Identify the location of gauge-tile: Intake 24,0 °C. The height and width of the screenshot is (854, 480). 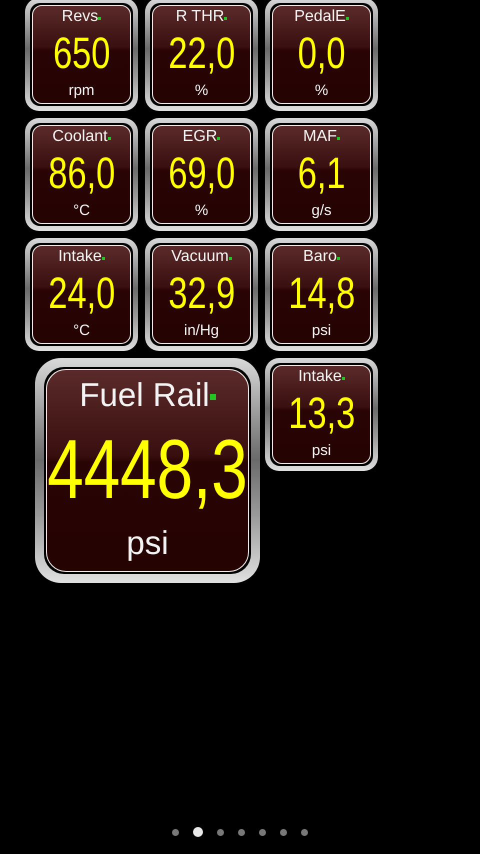
(81, 294).